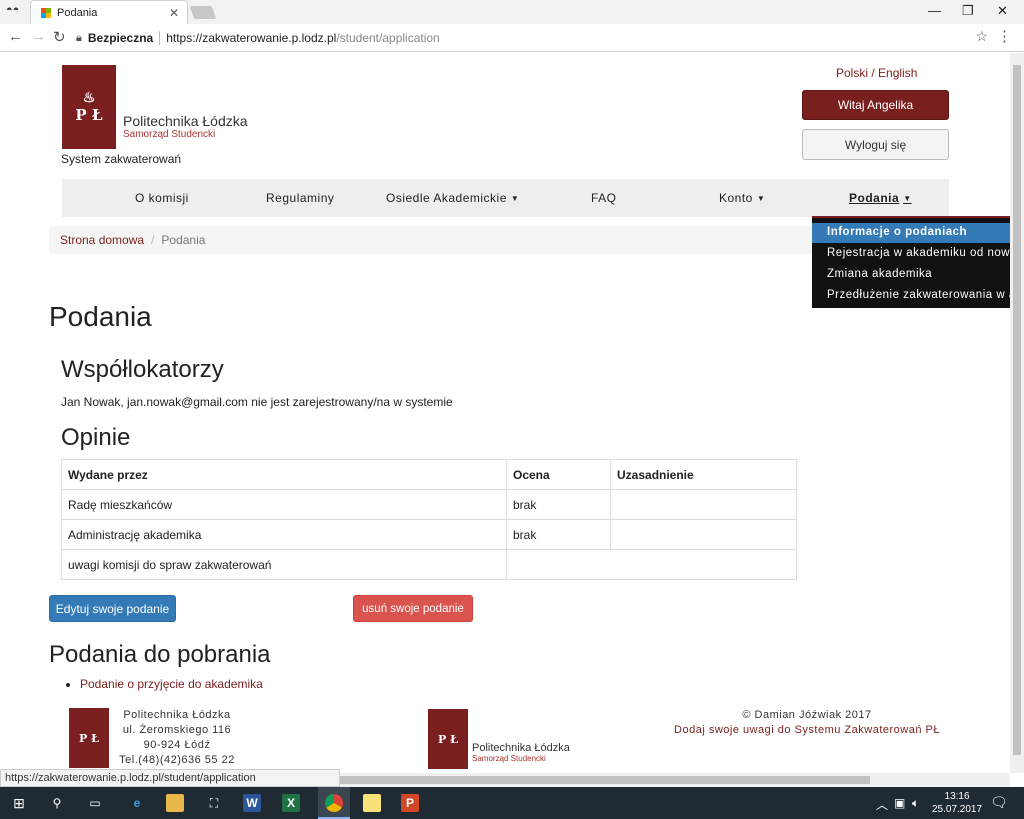 The width and height of the screenshot is (1024, 819). Describe the element at coordinates (185, 126) in the screenshot. I see `logo-text: Politechnika Łódzka Samorząd Studencki` at that location.